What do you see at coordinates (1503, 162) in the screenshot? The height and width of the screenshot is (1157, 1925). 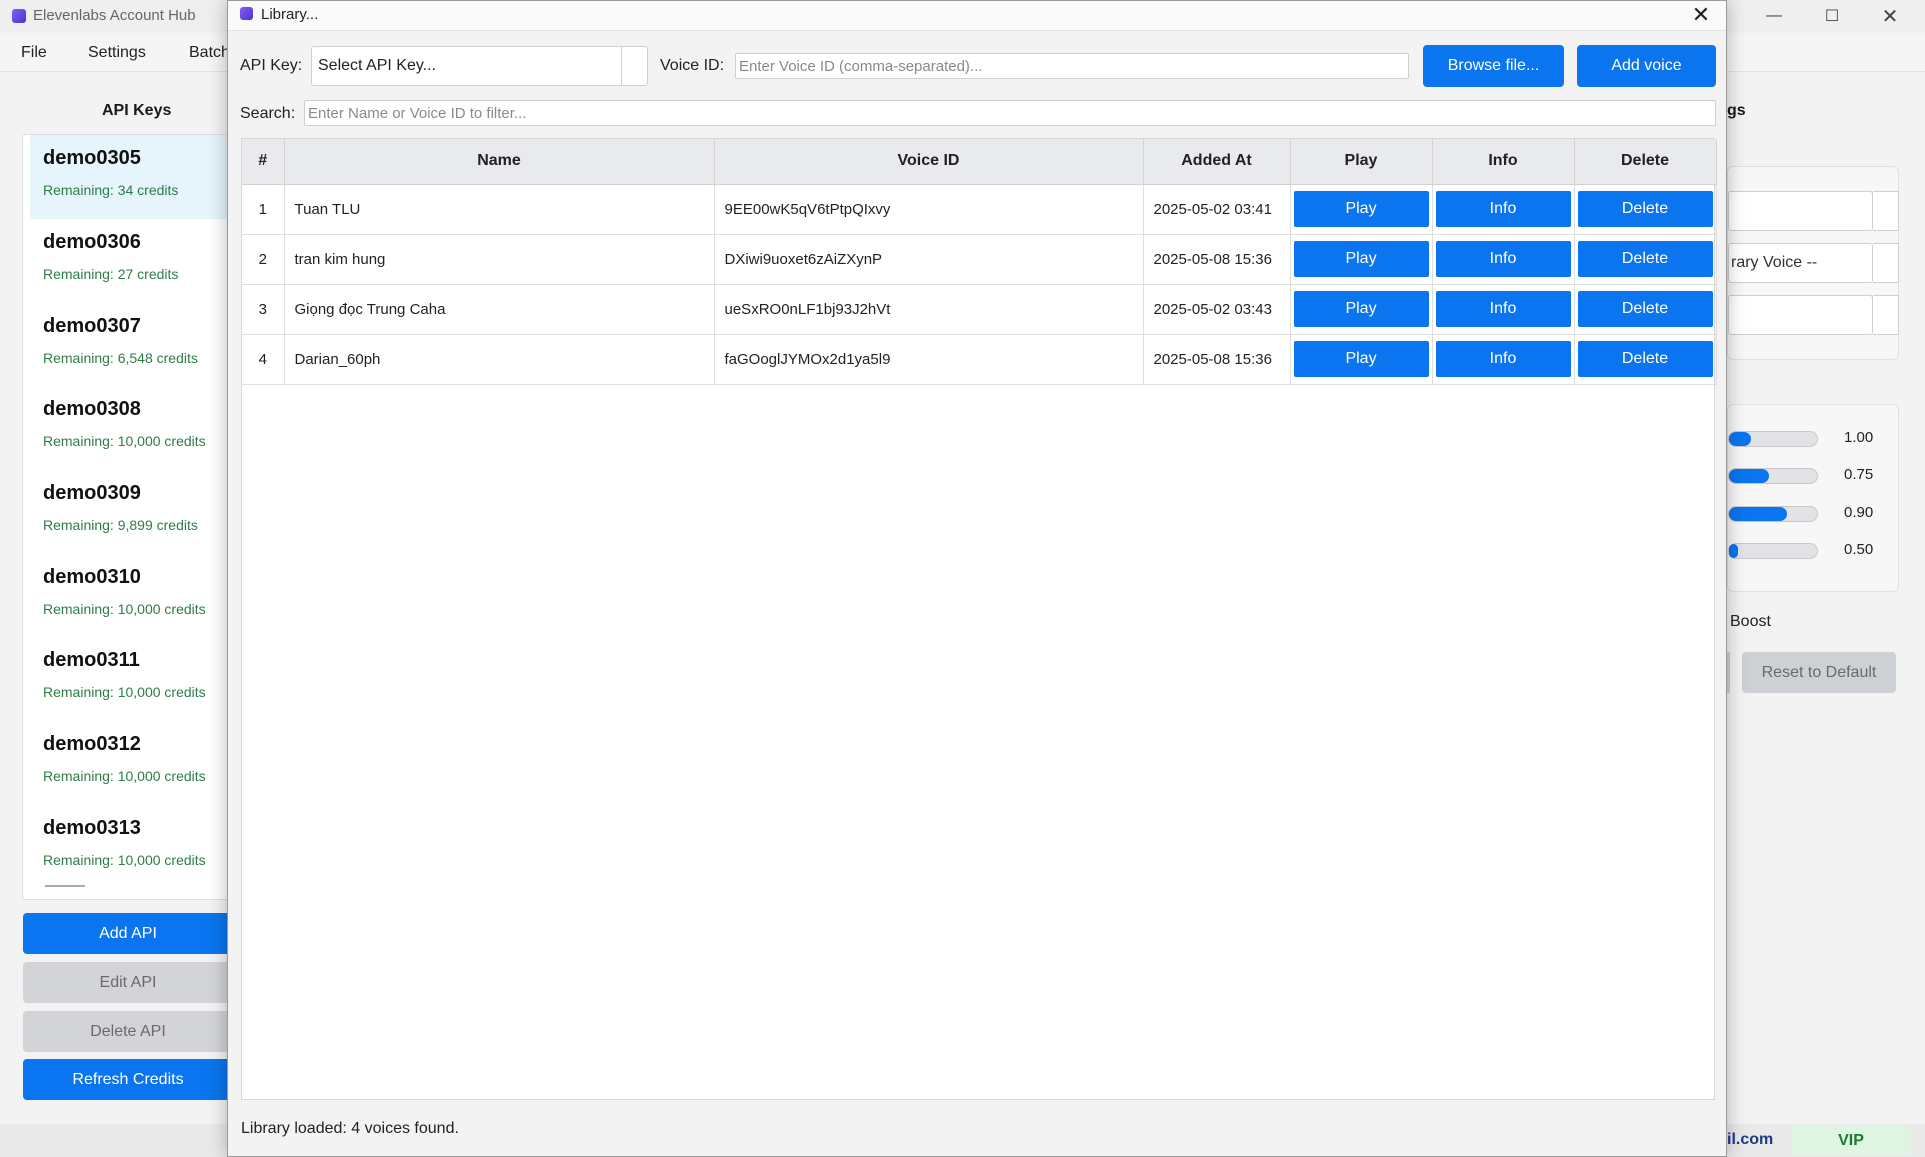 I see `column-header-info: Info` at bounding box center [1503, 162].